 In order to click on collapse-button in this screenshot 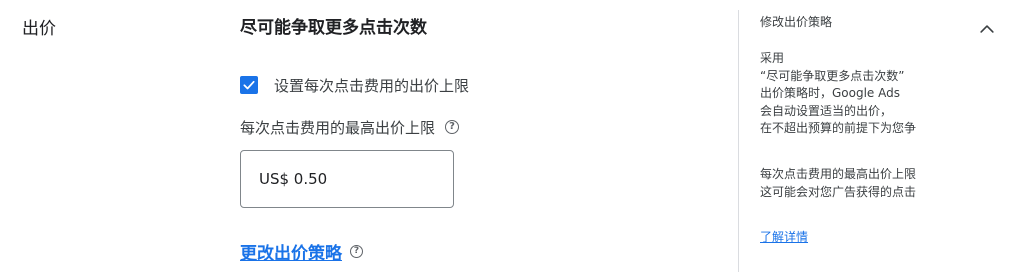, I will do `click(987, 29)`.